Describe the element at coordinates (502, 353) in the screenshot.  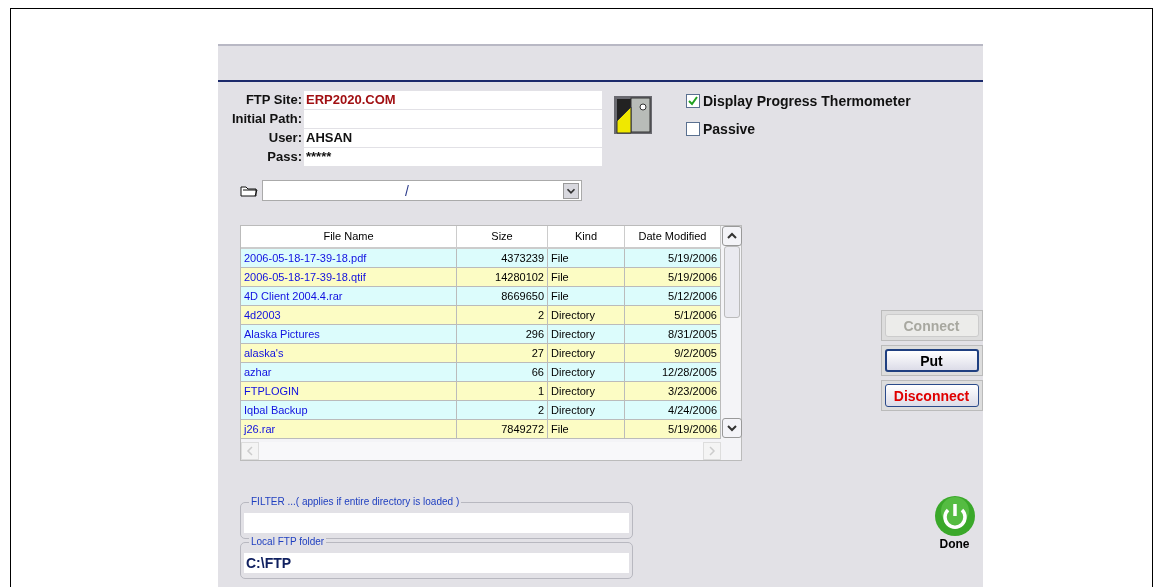
I see `table-cell: 27` at that location.